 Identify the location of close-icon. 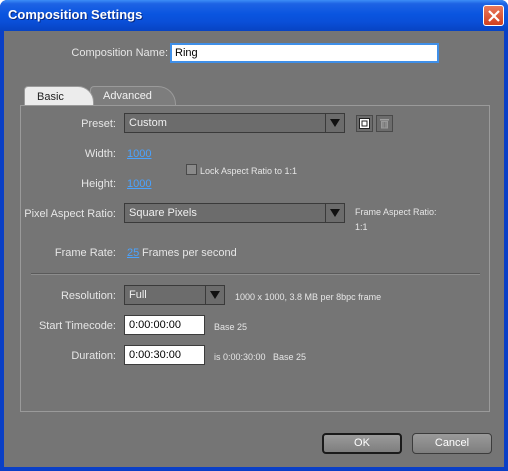
(494, 16).